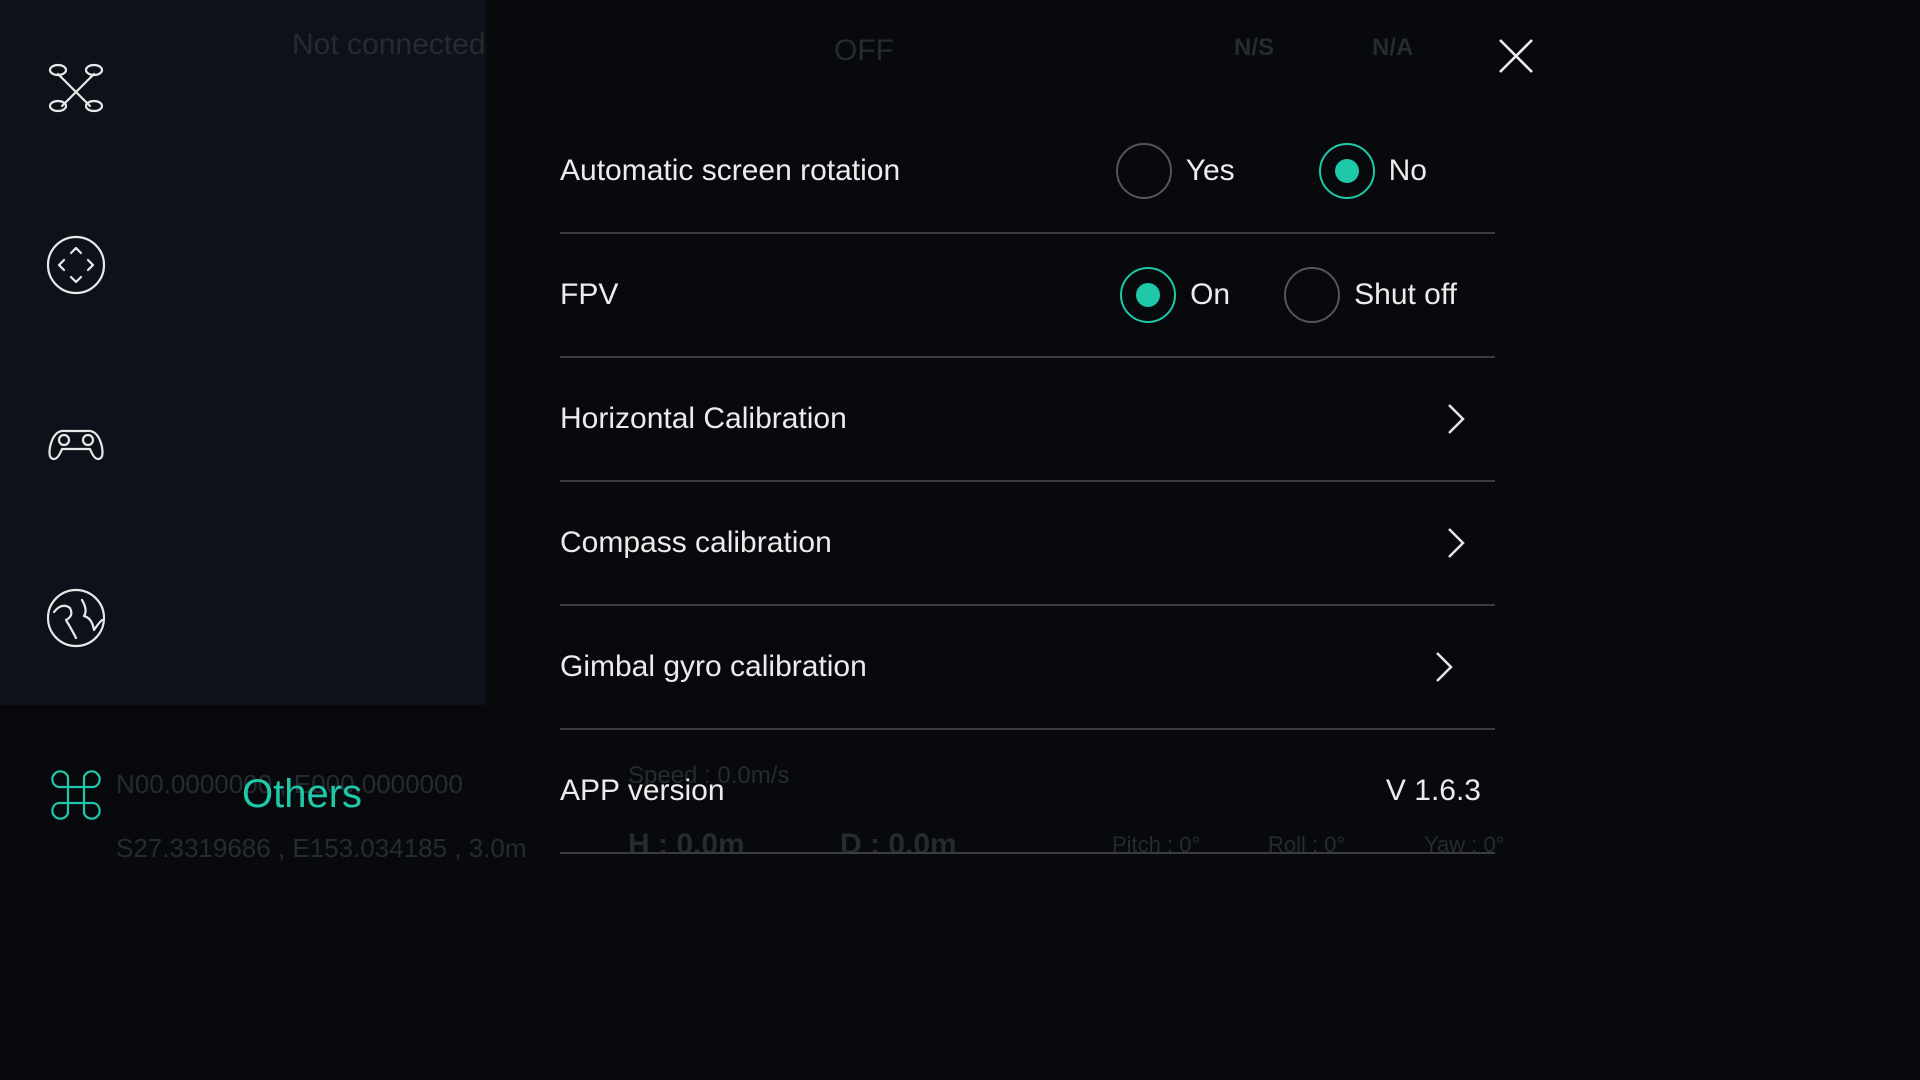 This screenshot has height=1080, width=1920. Describe the element at coordinates (713, 666) in the screenshot. I see `setting-label: Gimbal gyro calibration` at that location.